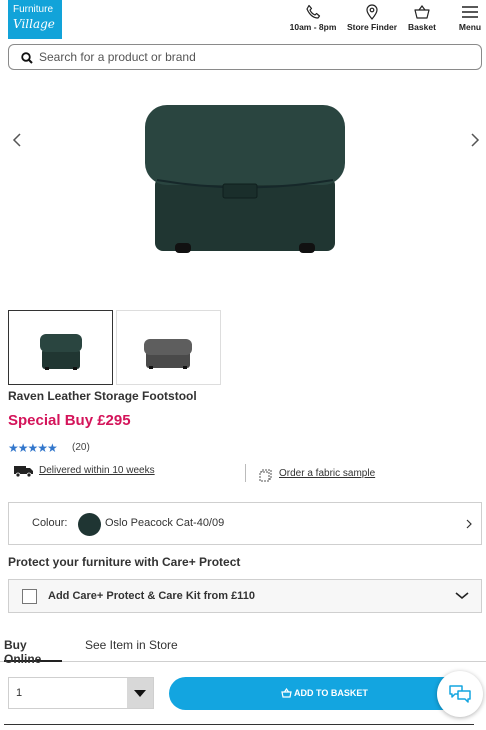 This screenshot has width=486, height=730. Describe the element at coordinates (23, 471) in the screenshot. I see `delivery-truck-icon` at that location.